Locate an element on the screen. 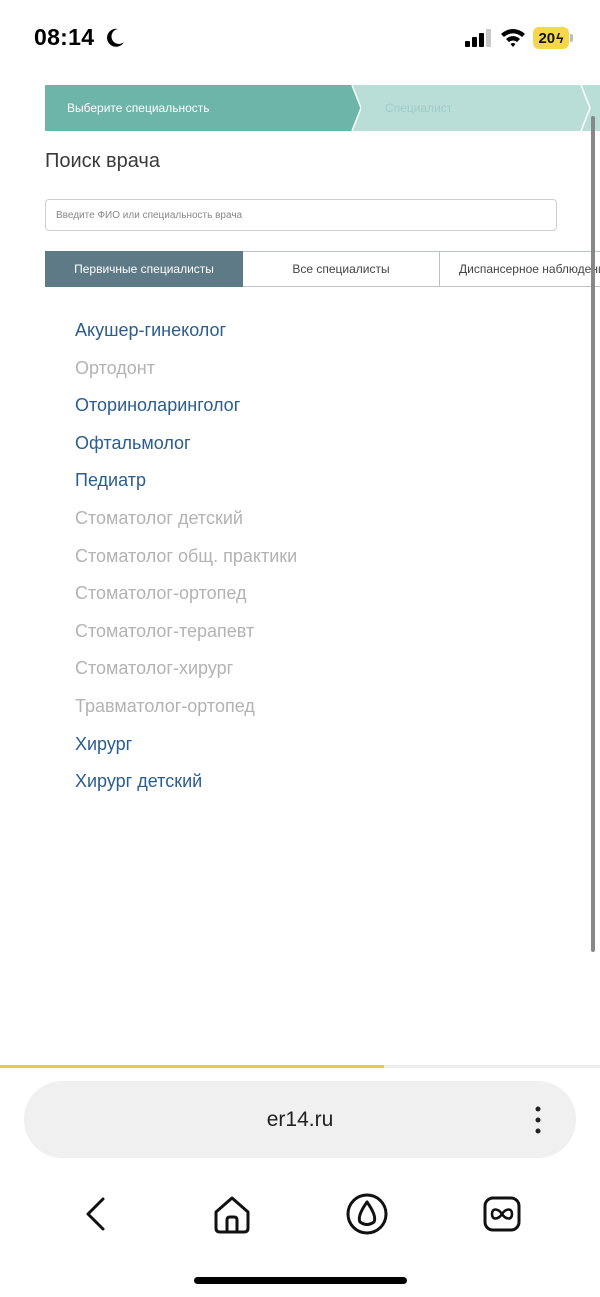 The height and width of the screenshot is (1297, 600). home-icon is located at coordinates (232, 1214).